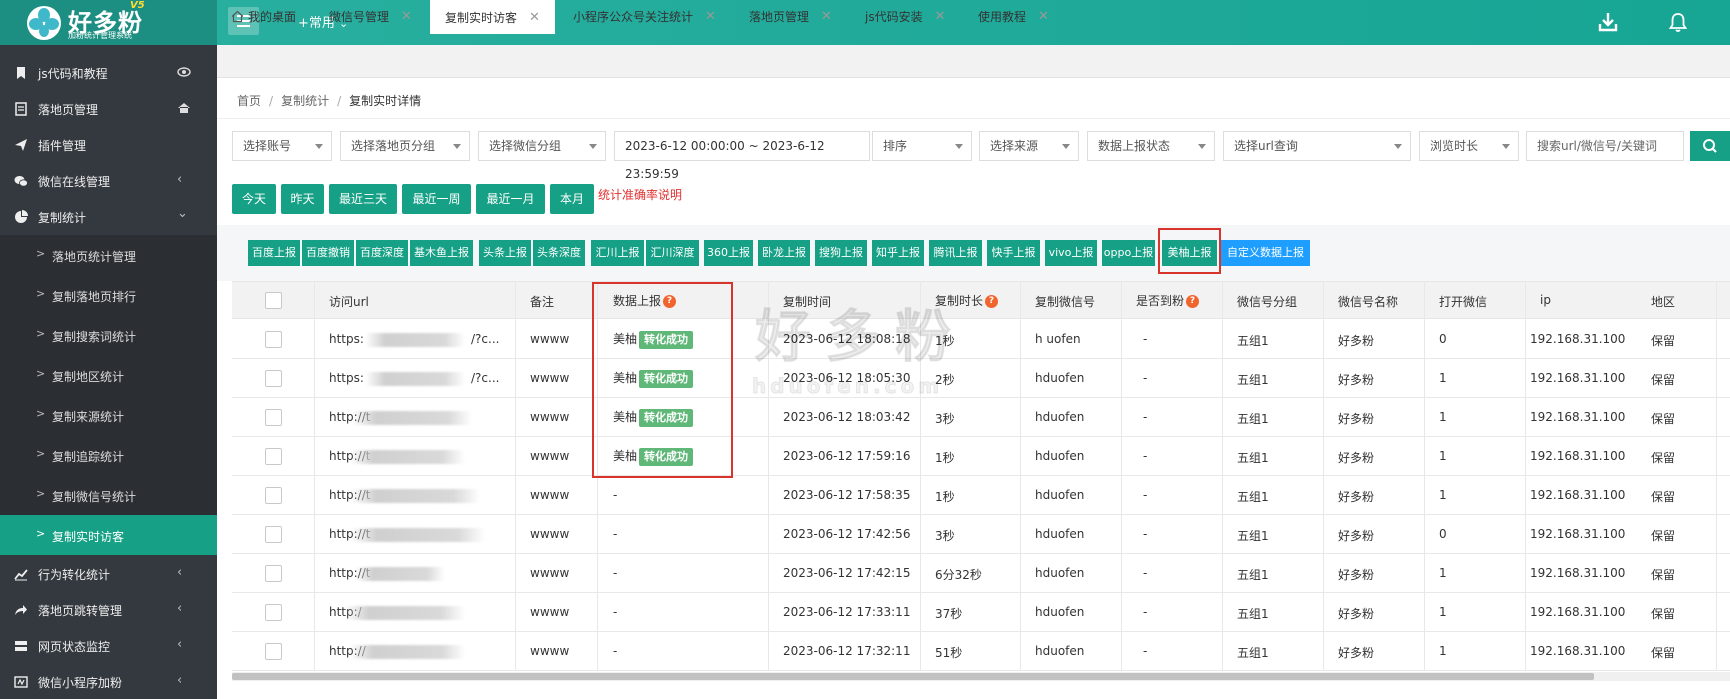 Image resolution: width=1730 pixels, height=699 pixels. I want to click on last-month-button: 最近一月, so click(510, 199).